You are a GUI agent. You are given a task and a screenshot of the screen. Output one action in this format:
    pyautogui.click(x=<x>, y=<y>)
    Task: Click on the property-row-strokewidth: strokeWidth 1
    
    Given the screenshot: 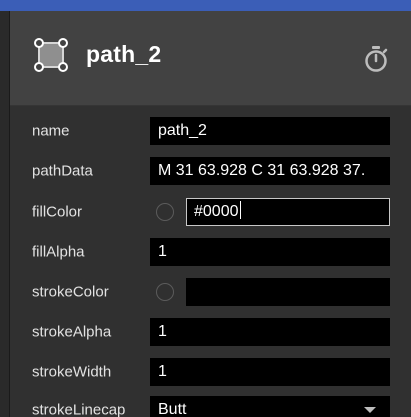 What is the action you would take?
    pyautogui.click(x=210, y=372)
    